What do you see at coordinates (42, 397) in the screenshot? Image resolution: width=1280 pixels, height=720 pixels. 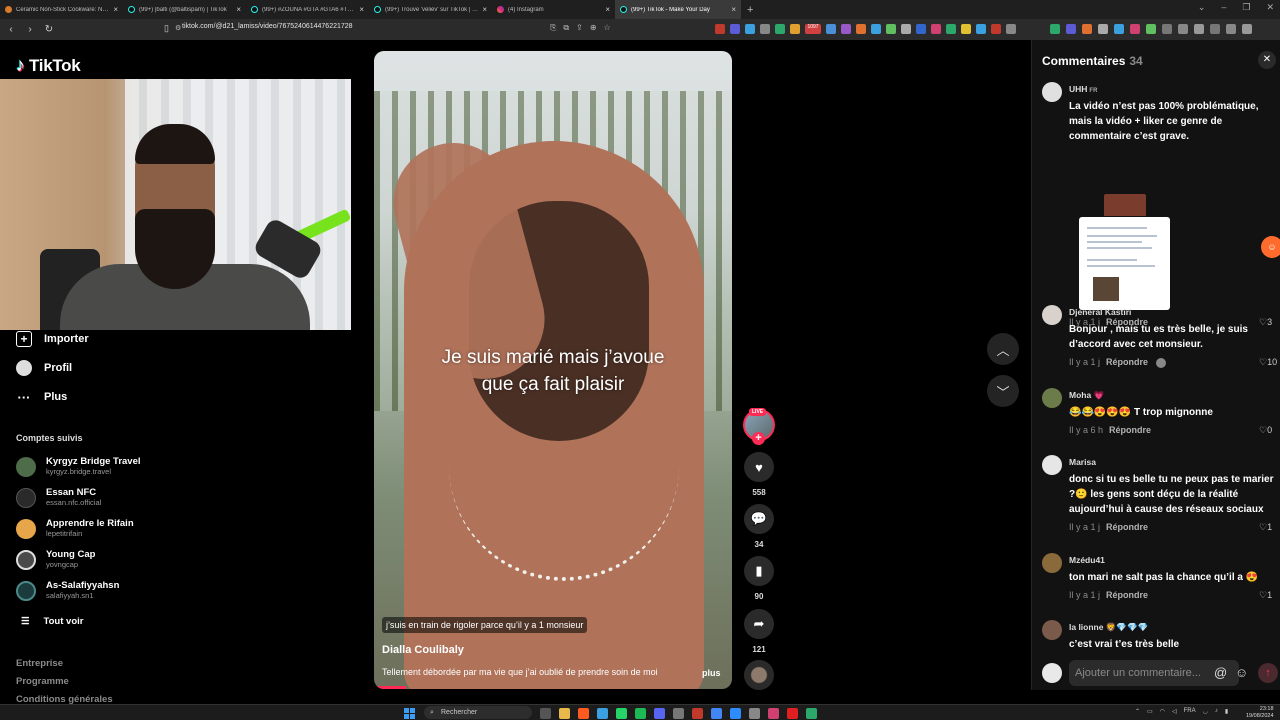 I see `nav-item-plus: ··· Plus` at bounding box center [42, 397].